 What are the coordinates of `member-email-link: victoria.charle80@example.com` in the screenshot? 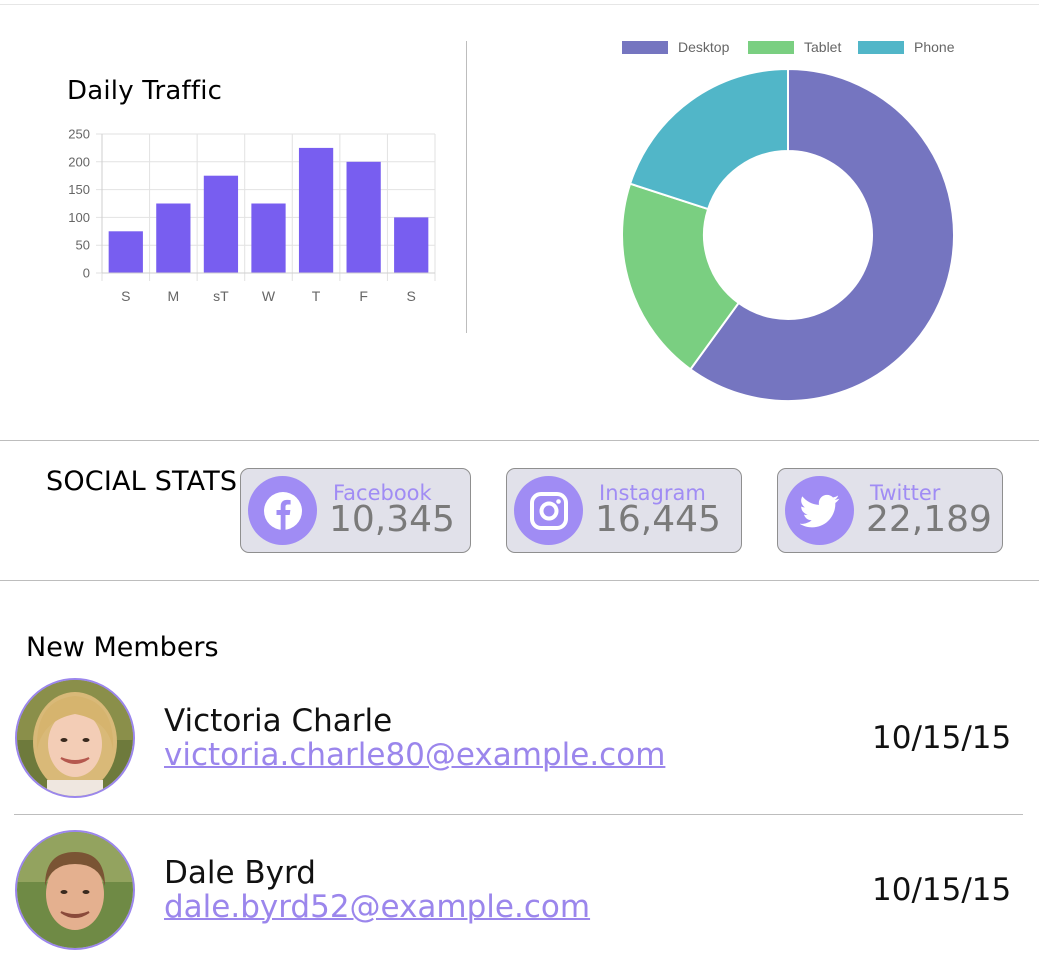 It's located at (414, 755).